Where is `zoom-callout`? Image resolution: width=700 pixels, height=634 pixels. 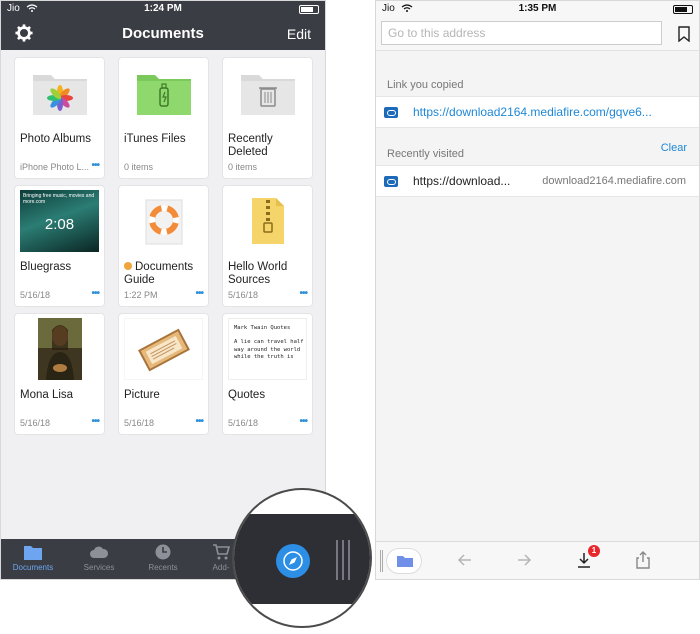 zoom-callout is located at coordinates (302, 558).